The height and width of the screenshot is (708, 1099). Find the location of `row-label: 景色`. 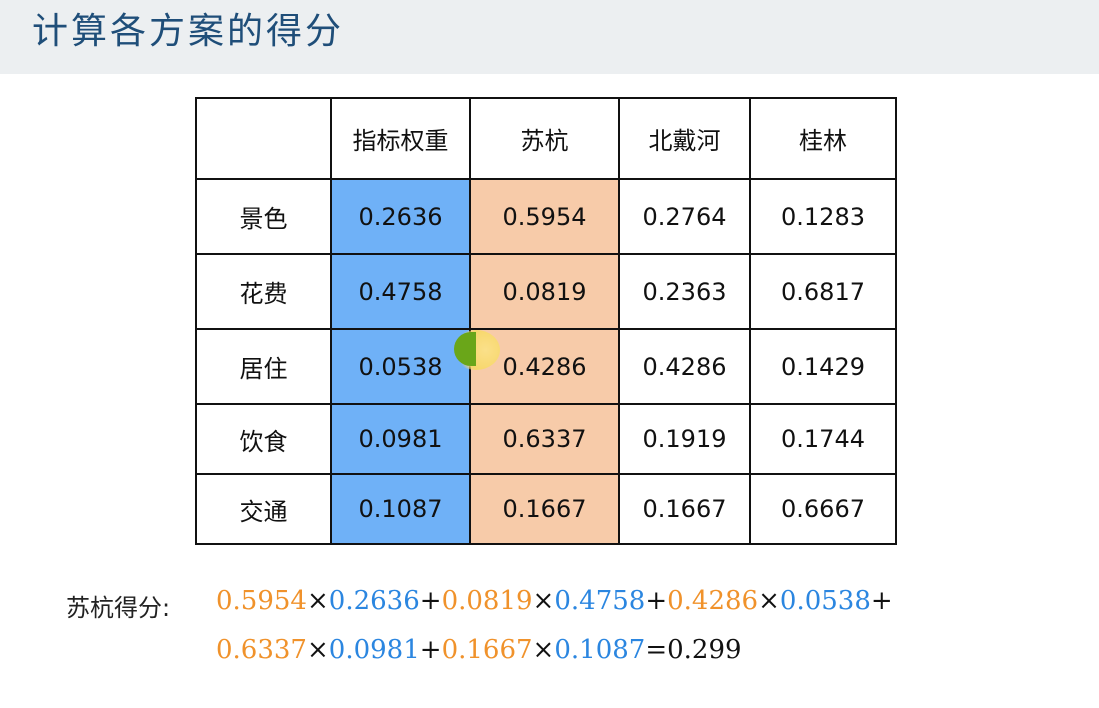

row-label: 景色 is located at coordinates (263, 216).